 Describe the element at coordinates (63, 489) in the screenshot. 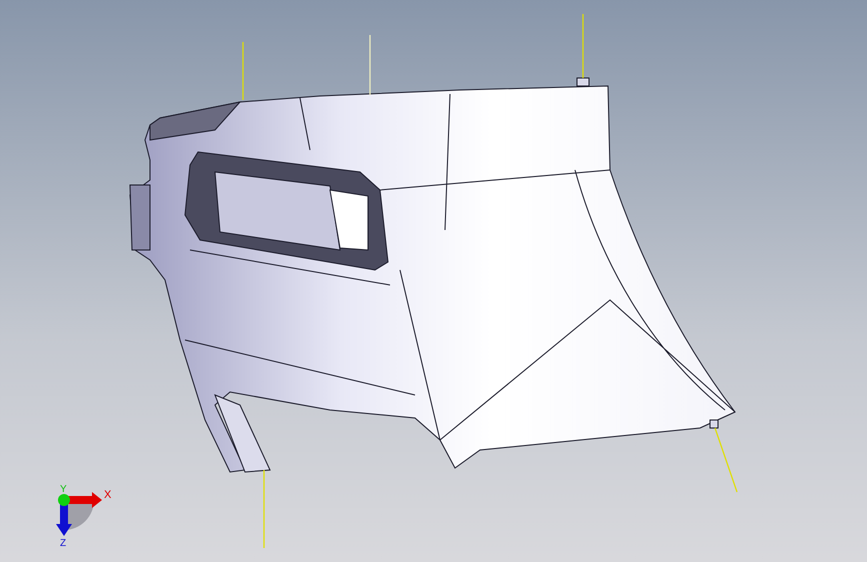

I see `y-axis-label: Y` at that location.